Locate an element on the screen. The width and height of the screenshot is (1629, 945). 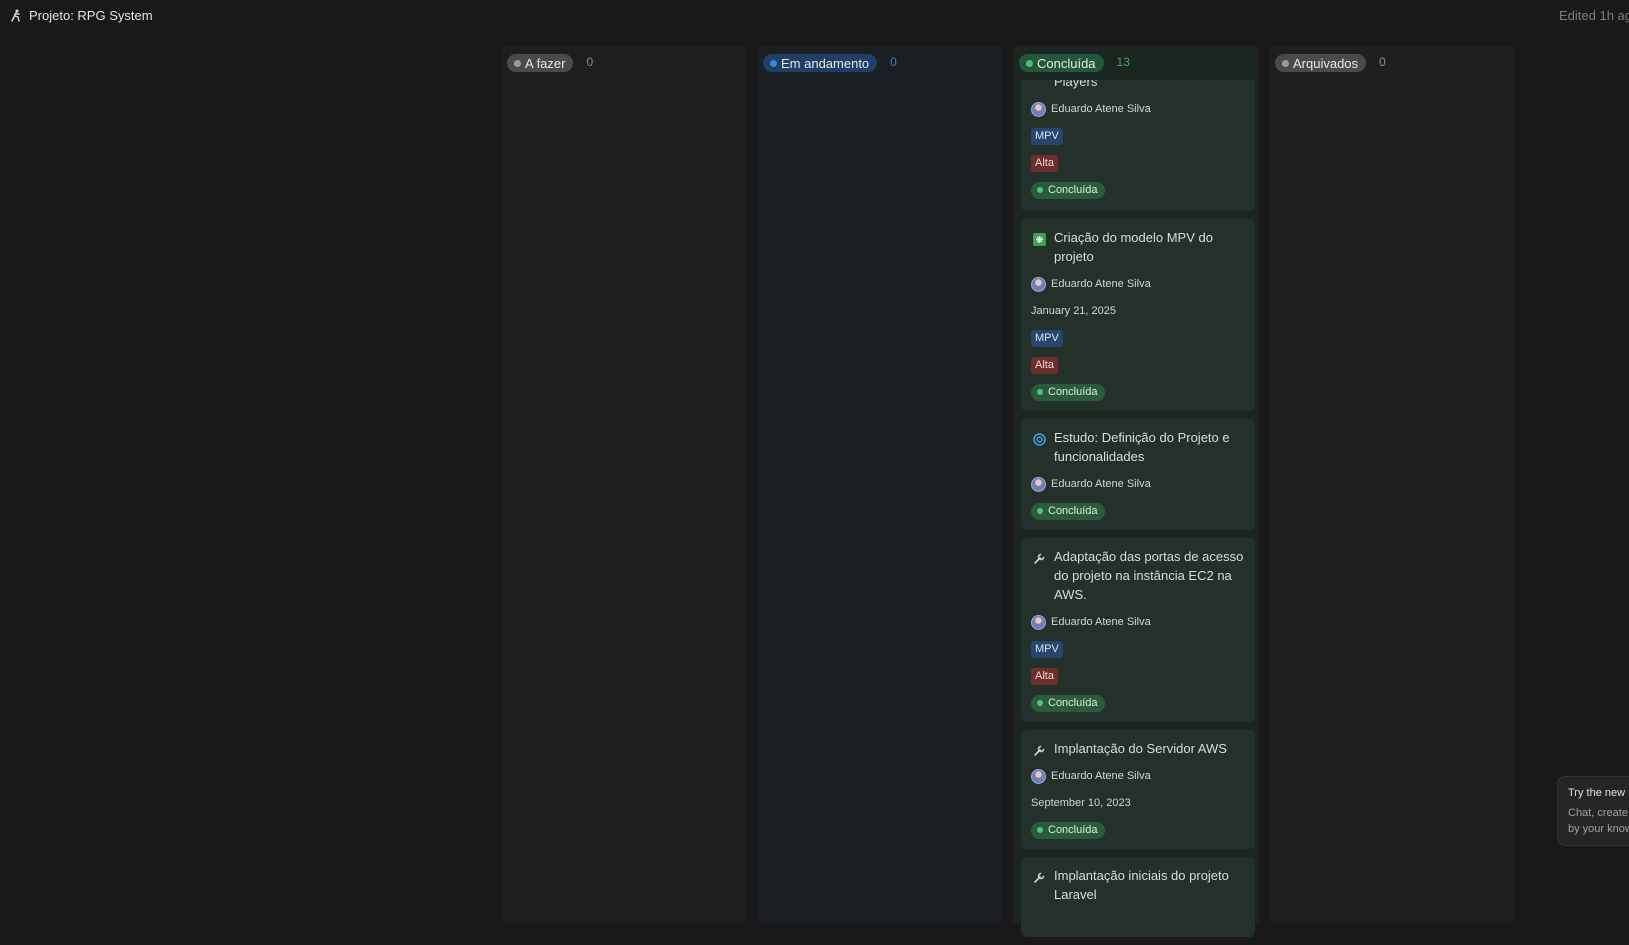
toast-body-line: by your know is located at coordinates (1598, 829).